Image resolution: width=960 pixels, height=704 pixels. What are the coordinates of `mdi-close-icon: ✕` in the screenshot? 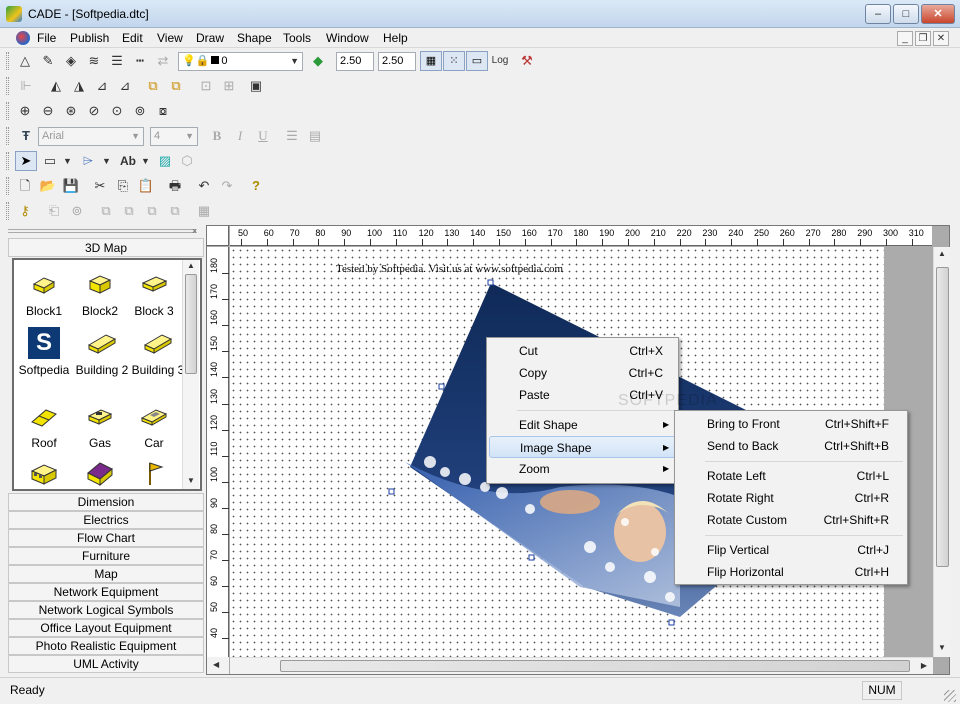 It's located at (941, 38).